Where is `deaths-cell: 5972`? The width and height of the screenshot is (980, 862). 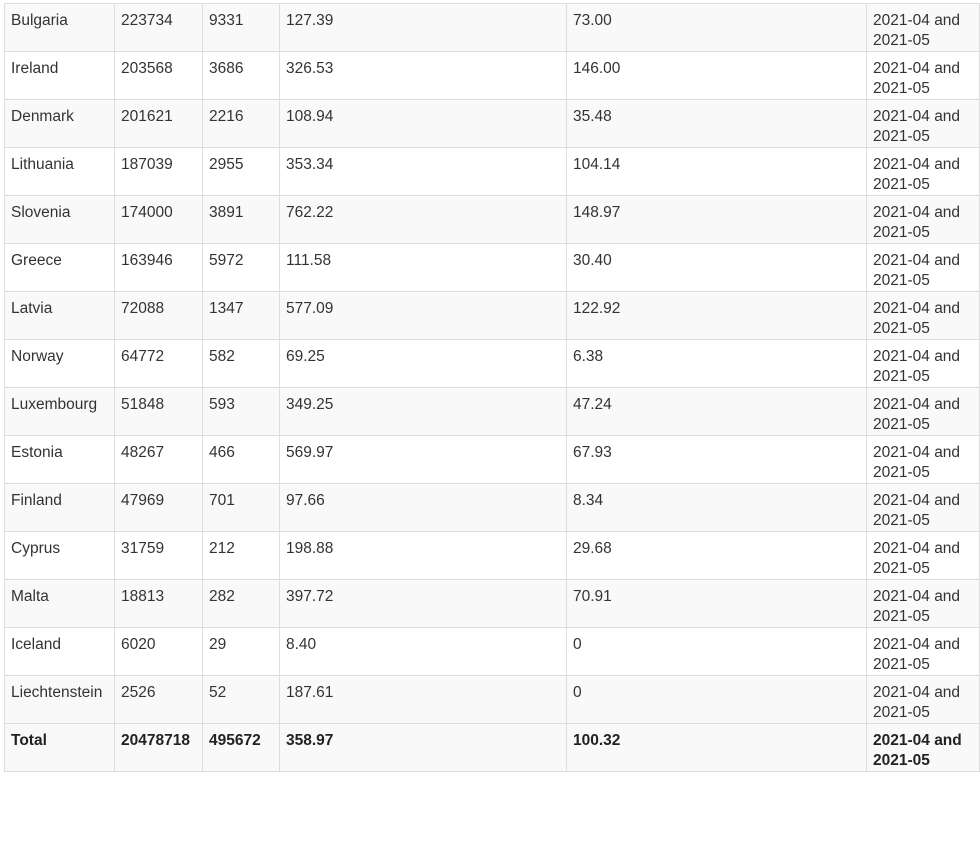 deaths-cell: 5972 is located at coordinates (241, 267).